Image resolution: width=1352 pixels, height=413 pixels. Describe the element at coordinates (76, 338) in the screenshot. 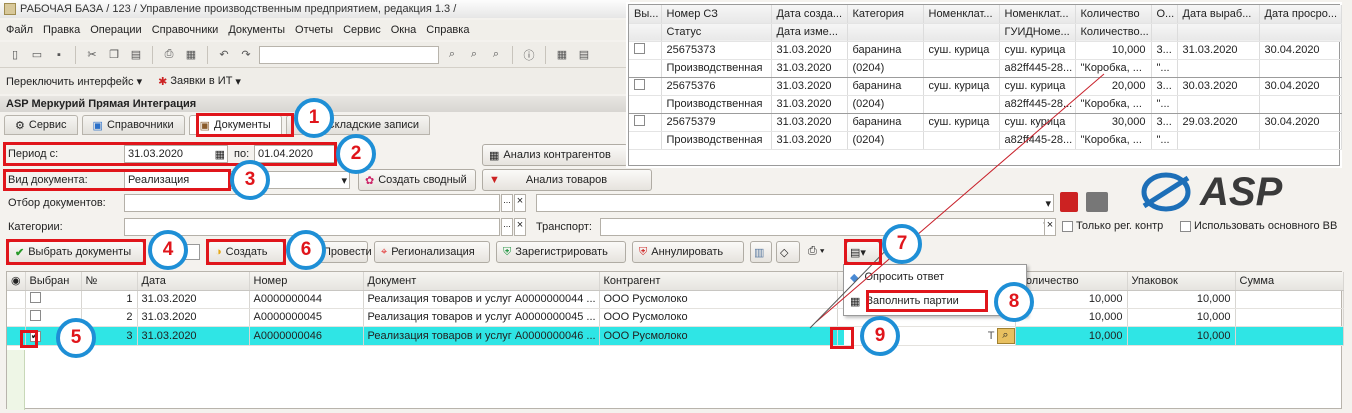

I see `annotation-badge-5: 5` at that location.